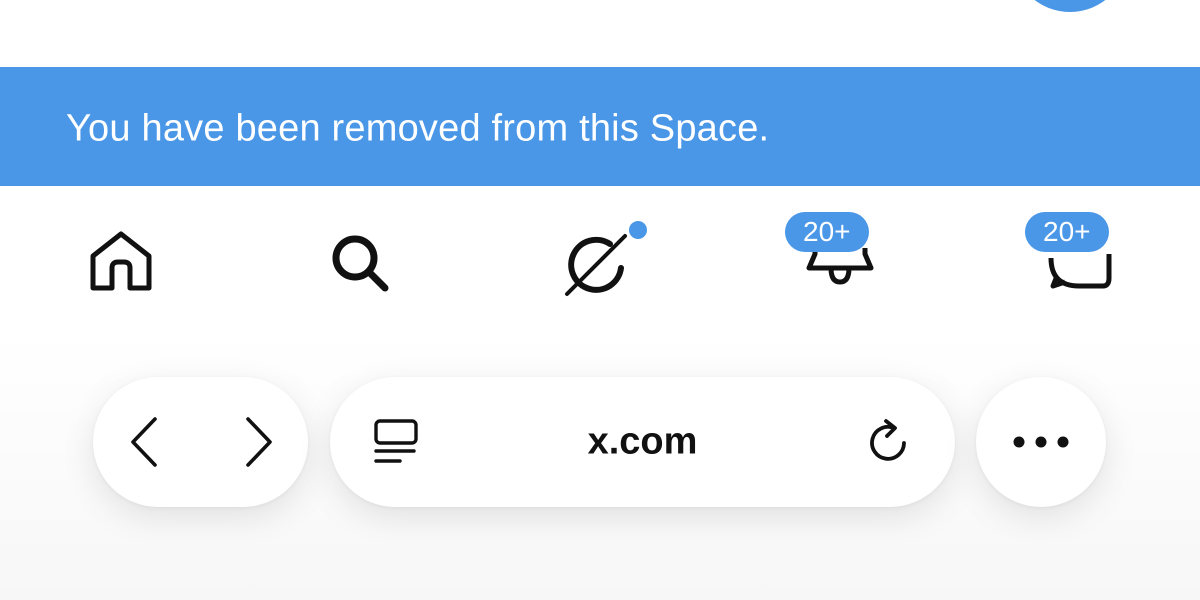 The height and width of the screenshot is (600, 1200). I want to click on chevron-left-icon, so click(144, 442).